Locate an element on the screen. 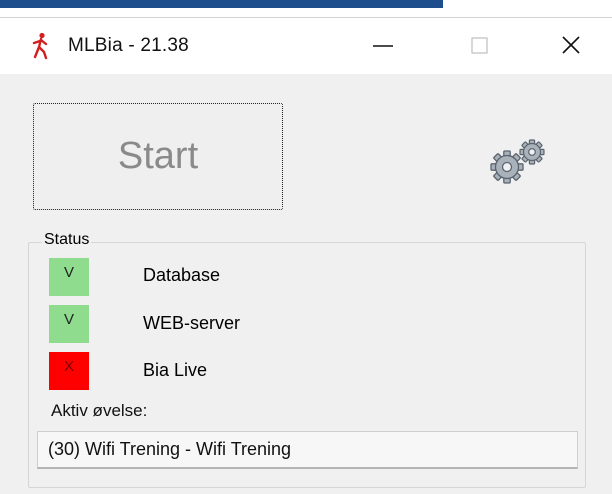 The image size is (612, 494). start-button: Start is located at coordinates (158, 156).